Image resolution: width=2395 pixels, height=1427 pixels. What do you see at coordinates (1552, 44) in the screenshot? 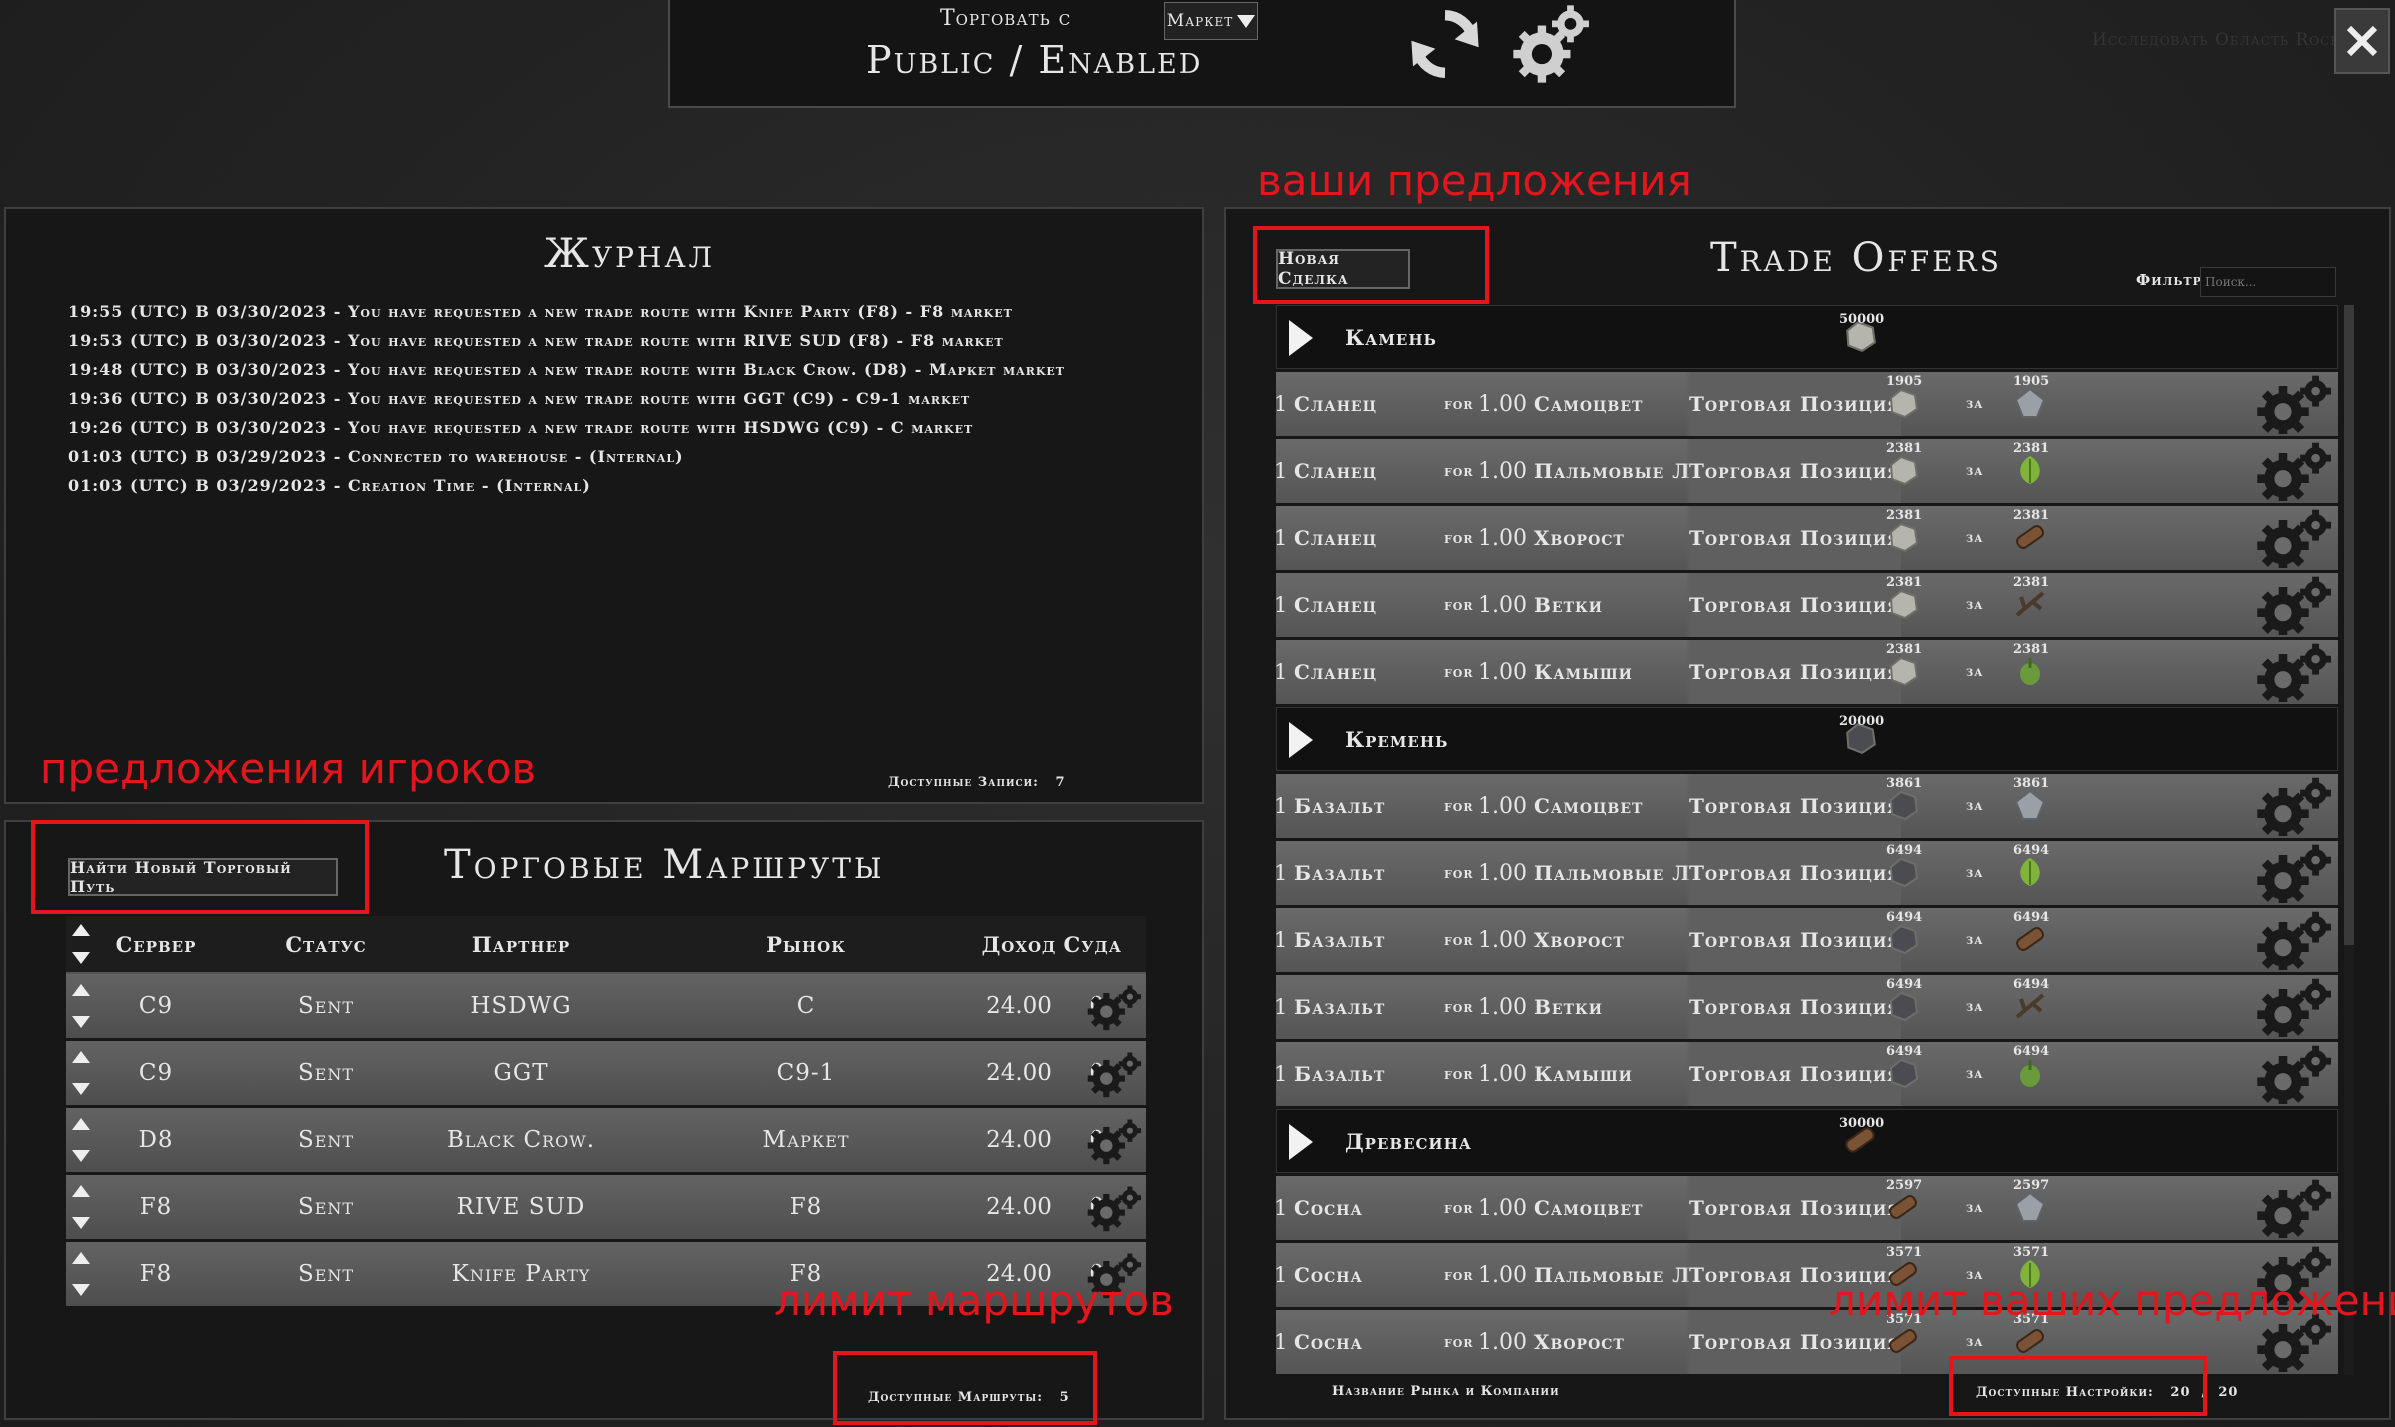
I see `settings-gear-icon` at bounding box center [1552, 44].